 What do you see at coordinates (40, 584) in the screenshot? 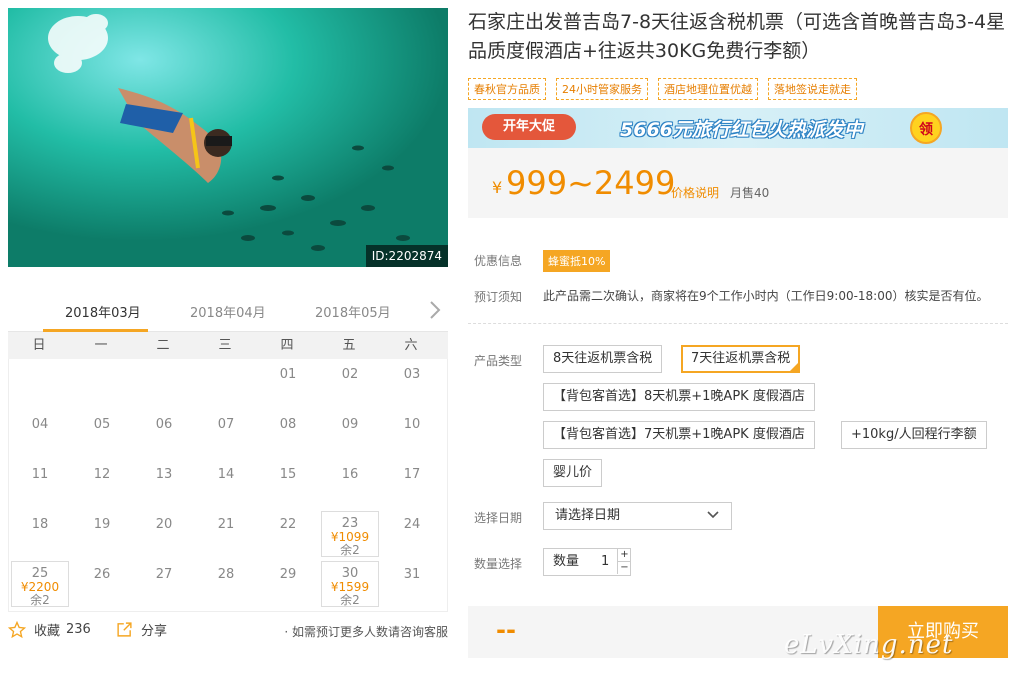
I see `calendar-day-available: 25 ¥2200 余2` at bounding box center [40, 584].